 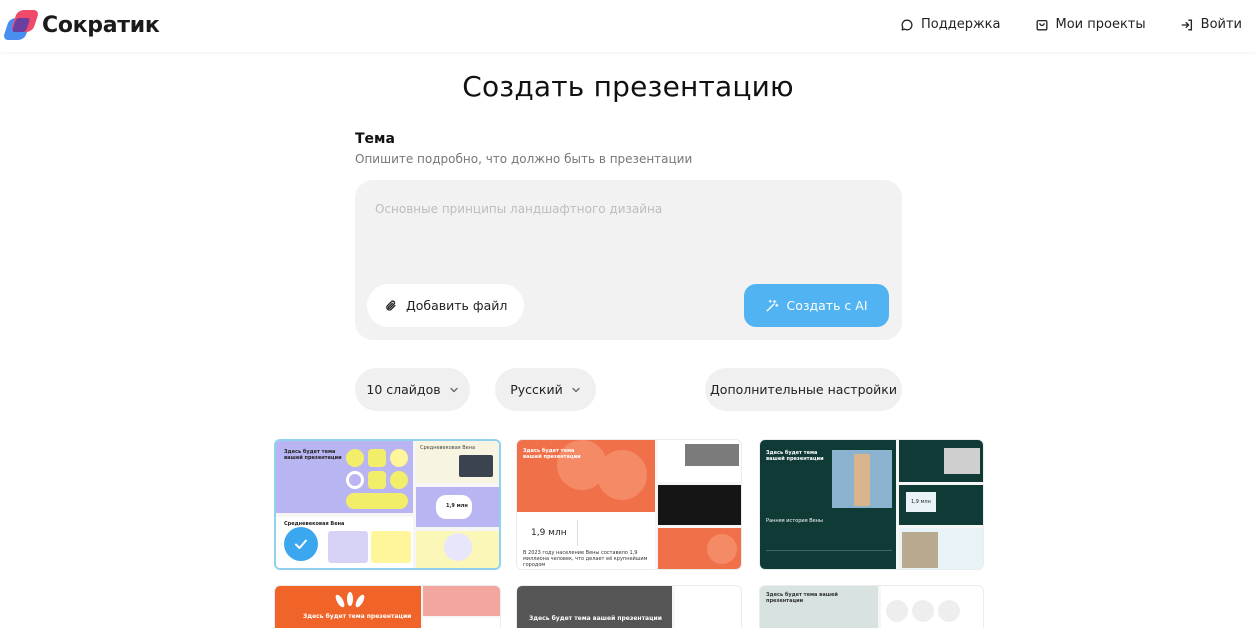 I want to click on advanced-settings-button: Дополнительные настройки, so click(x=803, y=389).